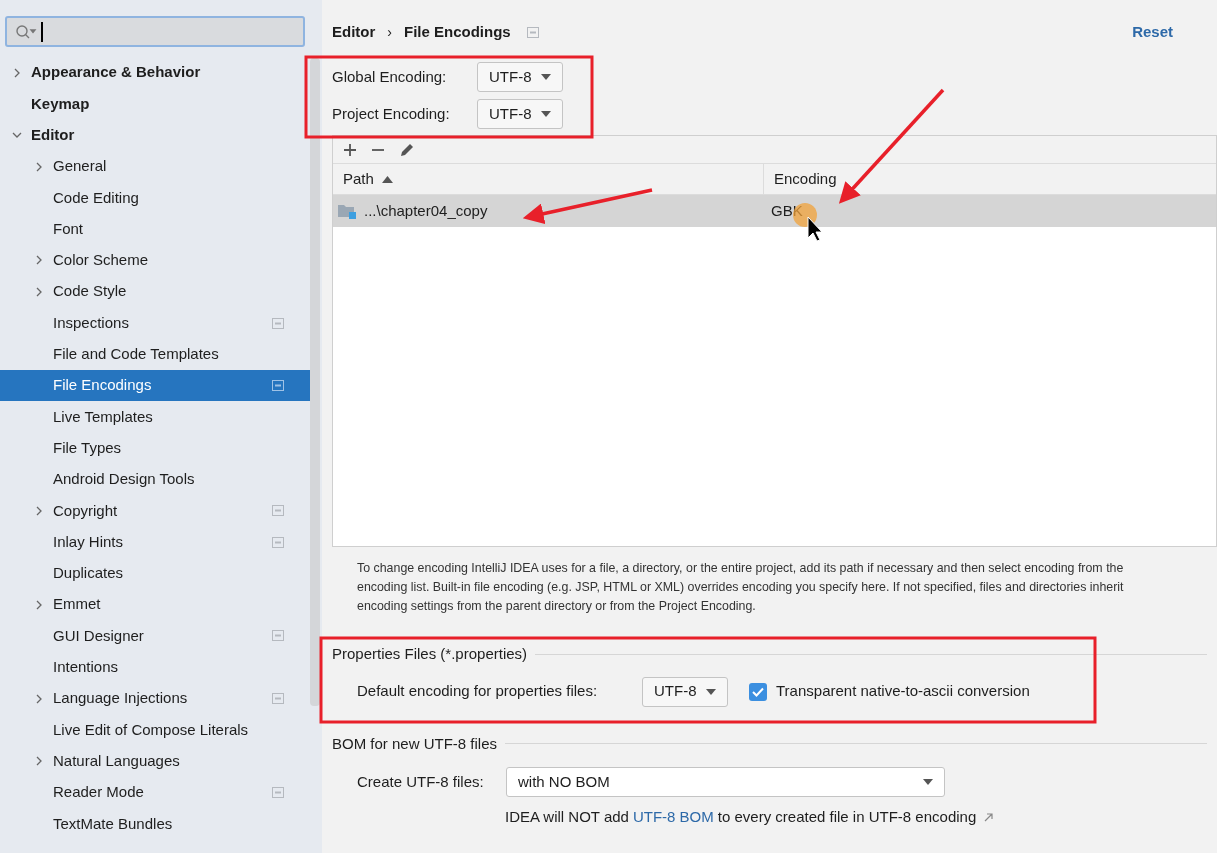 This screenshot has height=853, width=1217. Describe the element at coordinates (155, 31) in the screenshot. I see `search-field` at that location.